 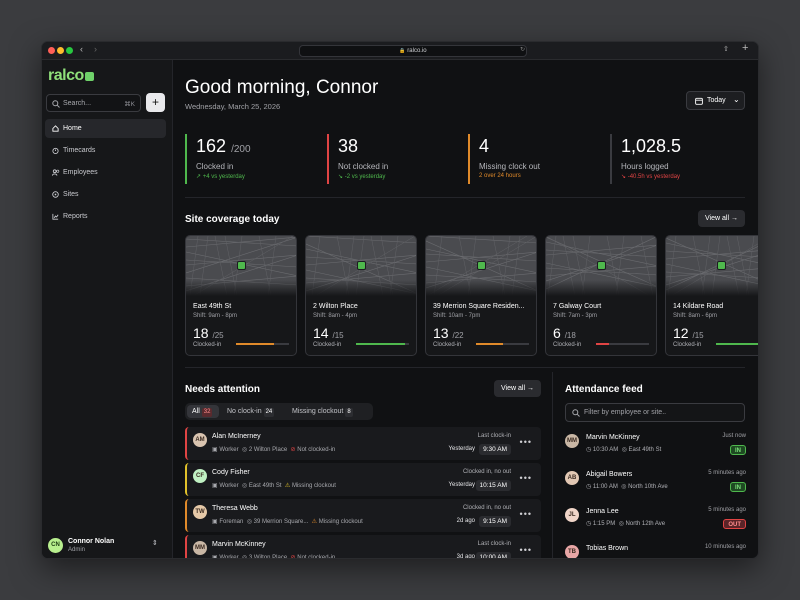 What do you see at coordinates (71, 76) in the screenshot?
I see `logo: ralco` at bounding box center [71, 76].